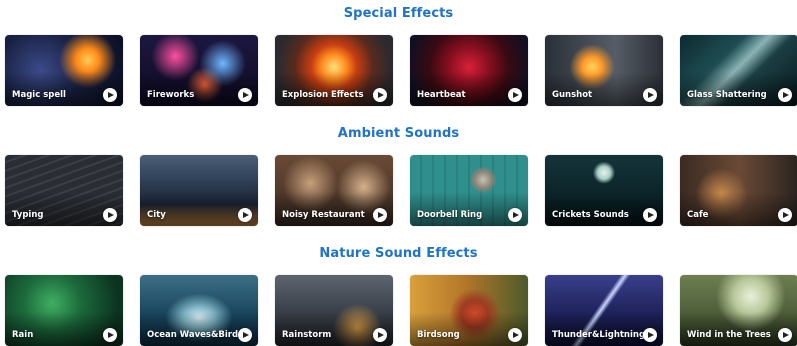  I want to click on sound-card-thunder-lightning: Thunder&Lightning, so click(604, 310).